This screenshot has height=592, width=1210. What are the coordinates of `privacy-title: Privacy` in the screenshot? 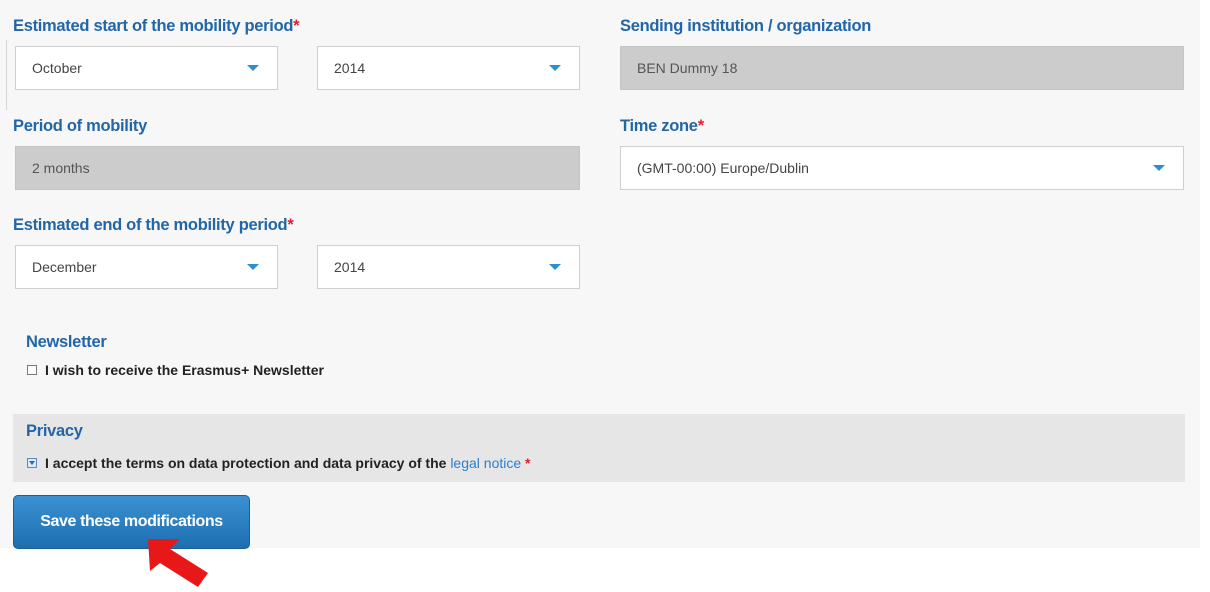 It's located at (54, 431).